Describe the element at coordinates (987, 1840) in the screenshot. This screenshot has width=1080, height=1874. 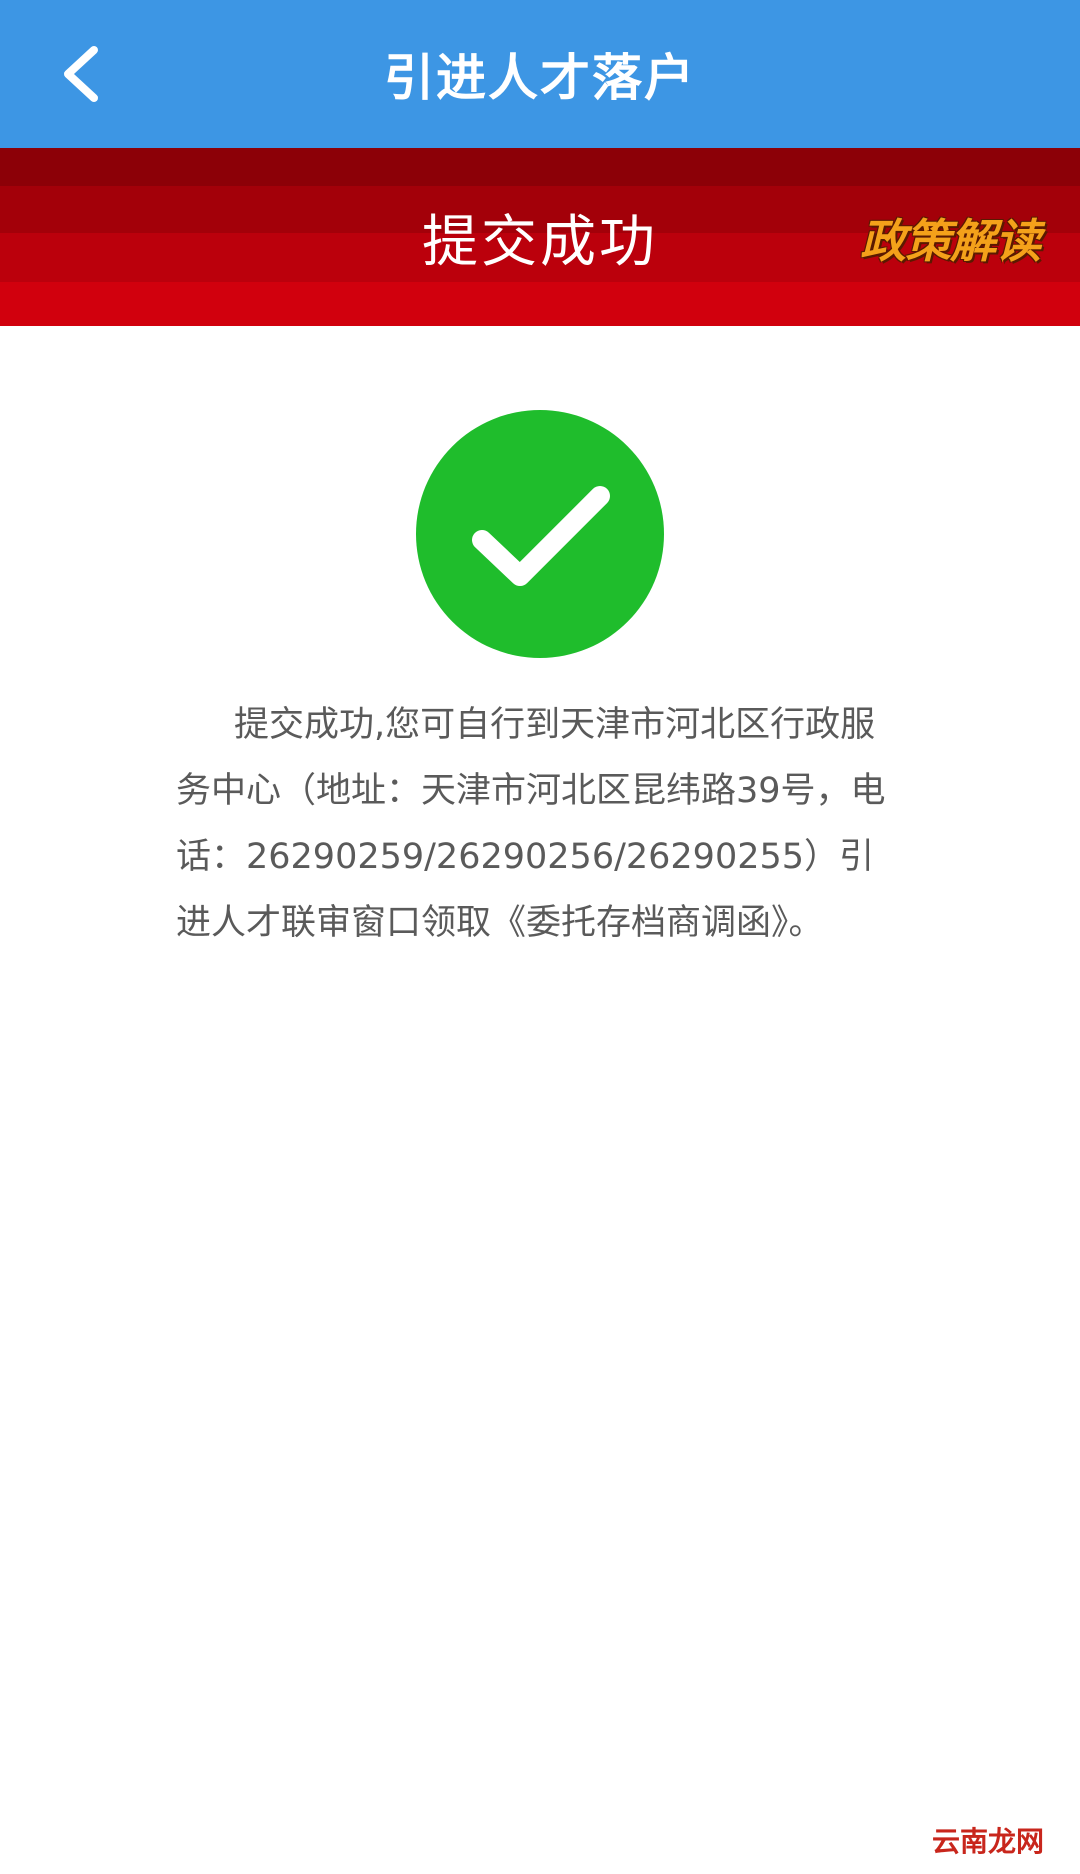
I see `watermark: 云南龙网` at that location.